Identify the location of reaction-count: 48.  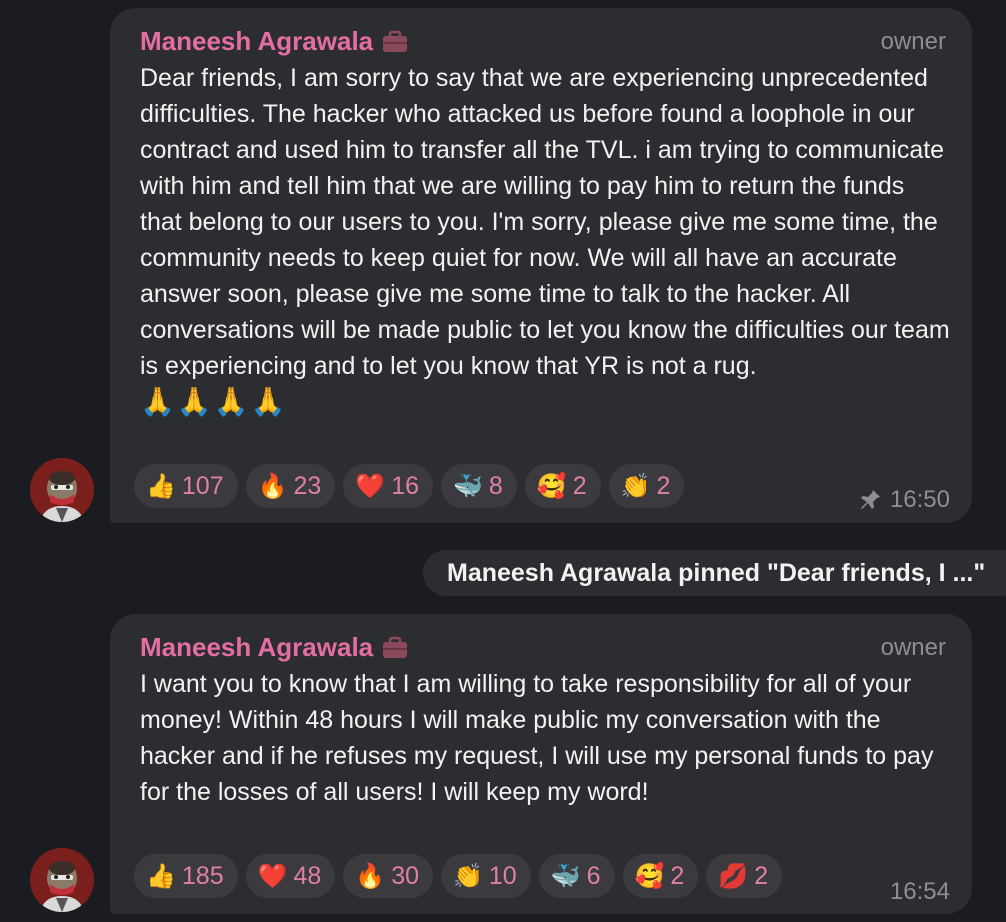
(307, 875).